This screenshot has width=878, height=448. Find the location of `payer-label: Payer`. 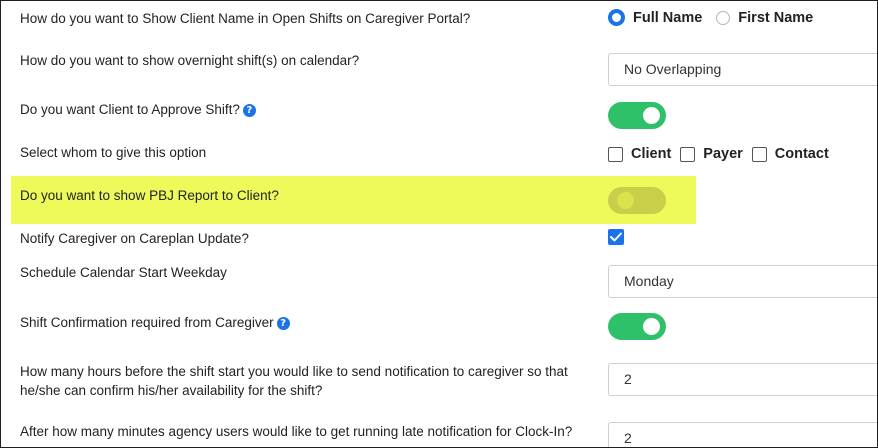

payer-label: Payer is located at coordinates (723, 154).